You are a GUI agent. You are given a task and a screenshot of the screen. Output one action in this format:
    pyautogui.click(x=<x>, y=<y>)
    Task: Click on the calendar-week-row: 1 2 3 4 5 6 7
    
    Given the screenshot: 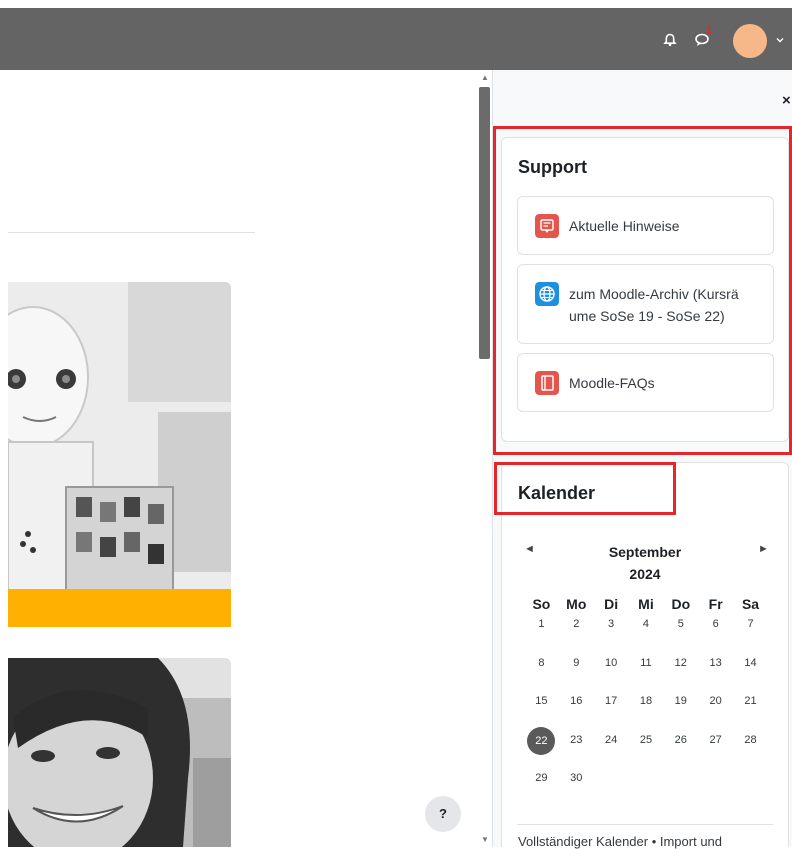 What is the action you would take?
    pyautogui.click(x=646, y=633)
    